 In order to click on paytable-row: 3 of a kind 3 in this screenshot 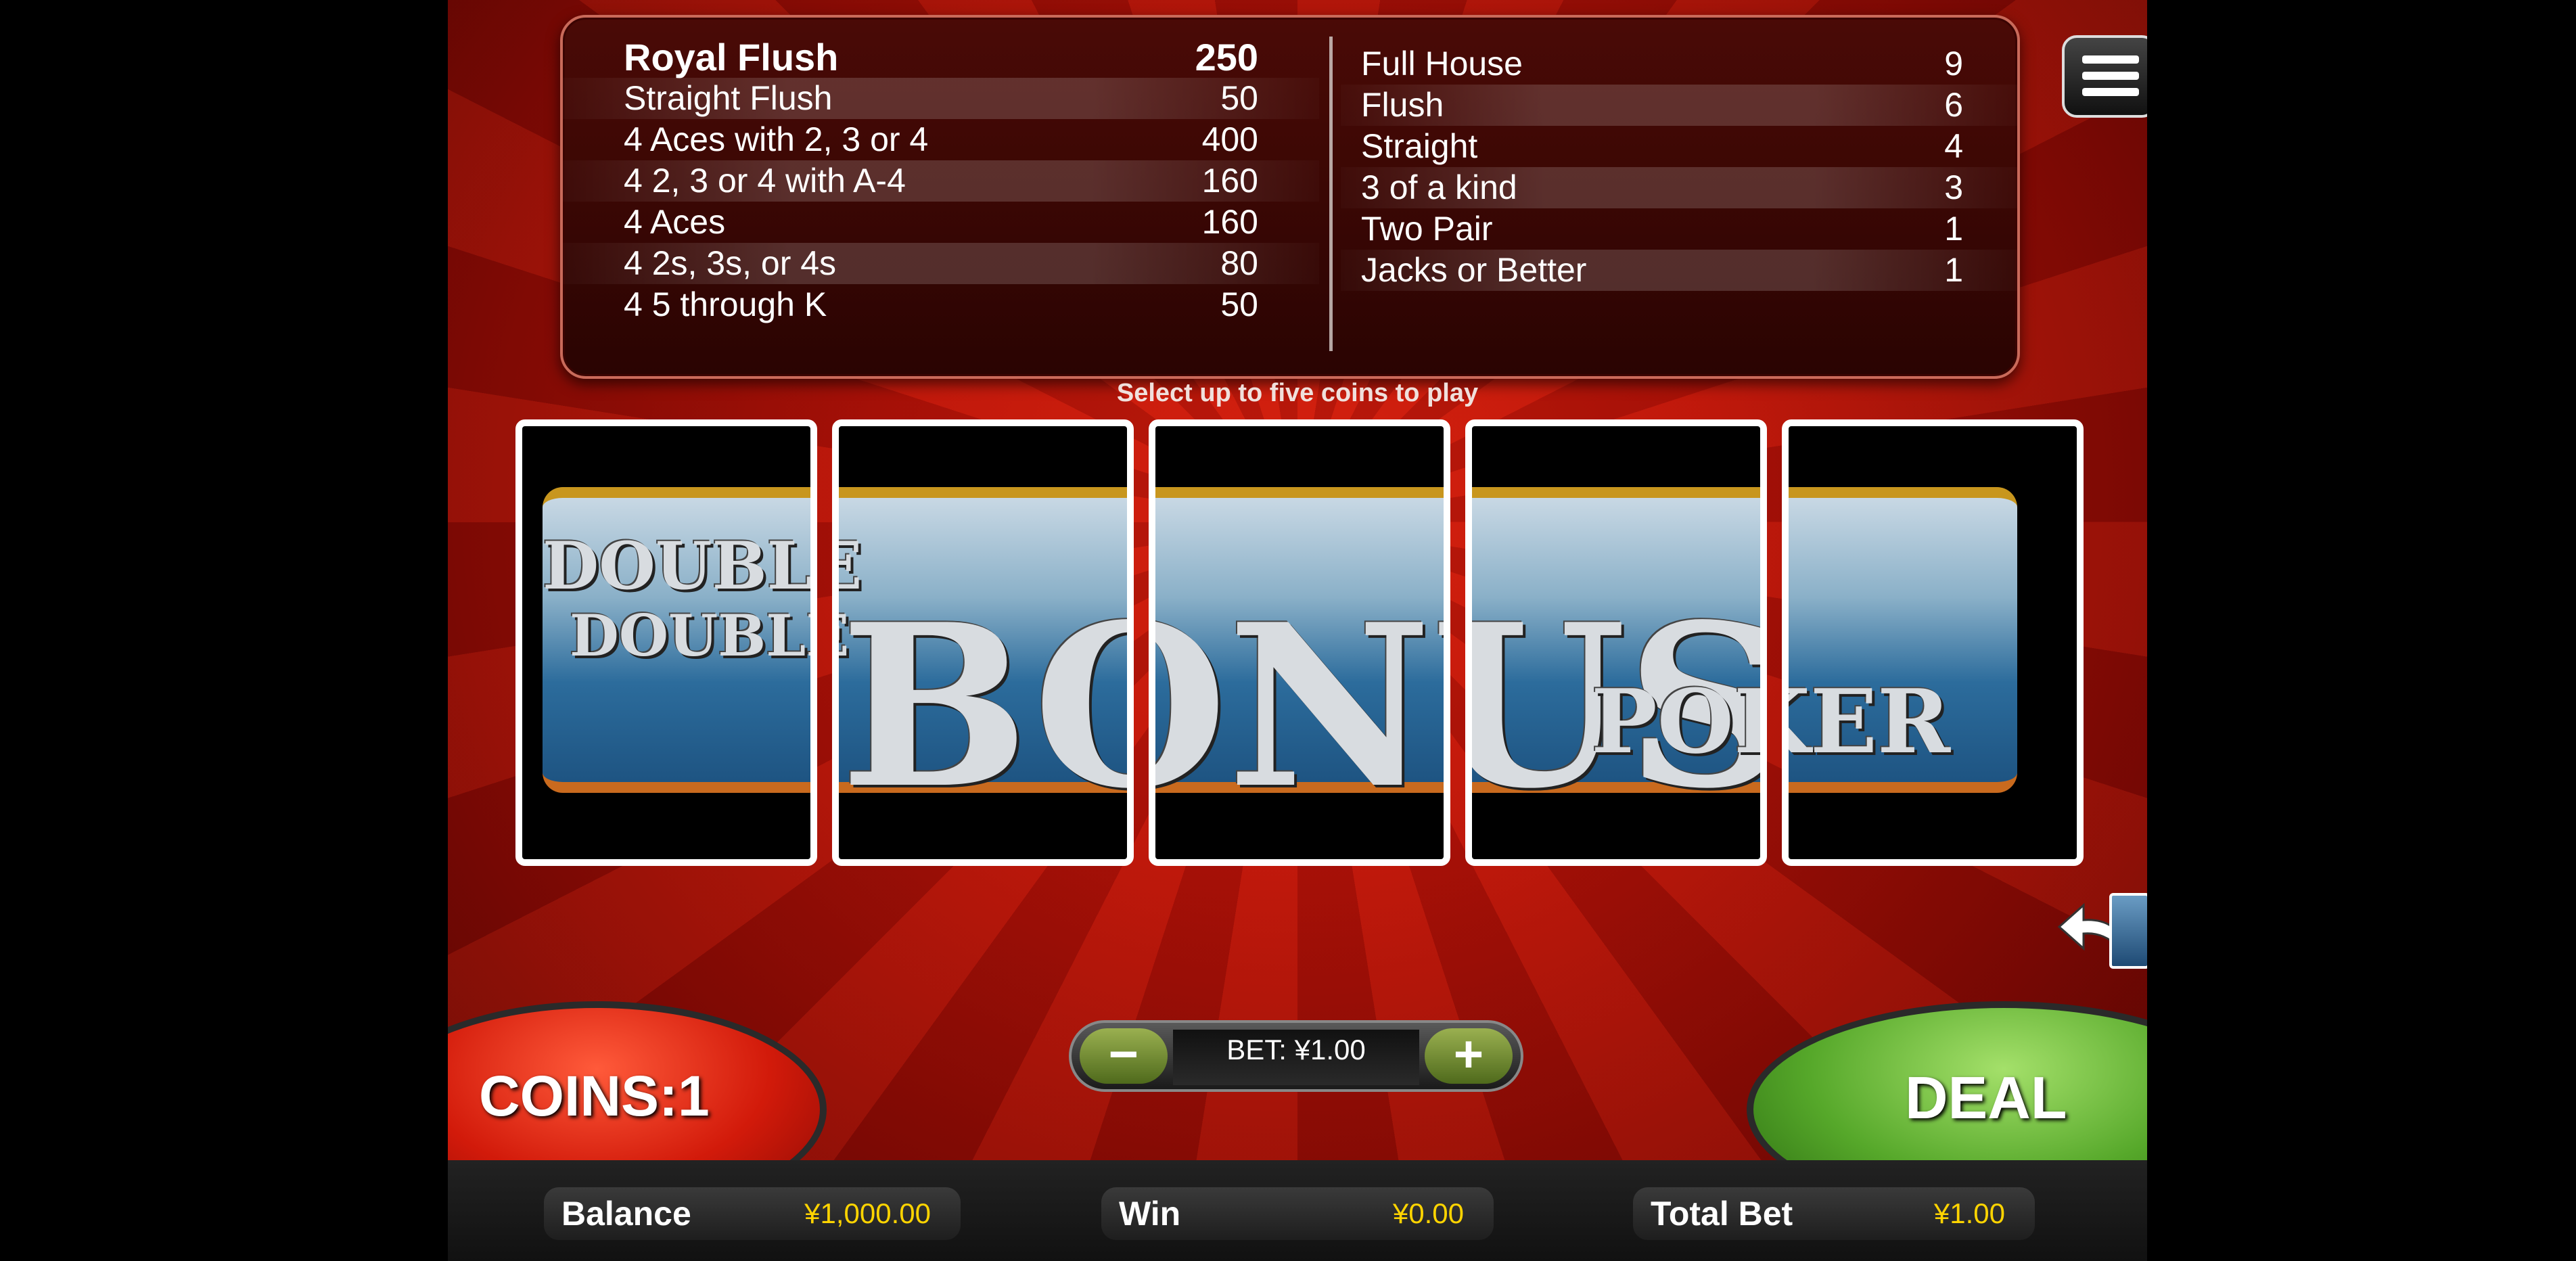, I will do `click(1679, 188)`.